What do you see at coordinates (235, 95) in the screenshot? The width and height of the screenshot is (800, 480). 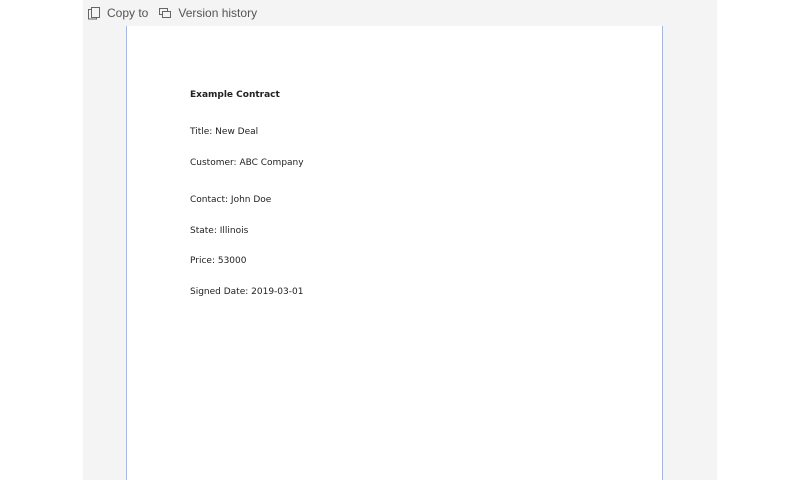 I see `document-heading: Example Contract` at bounding box center [235, 95].